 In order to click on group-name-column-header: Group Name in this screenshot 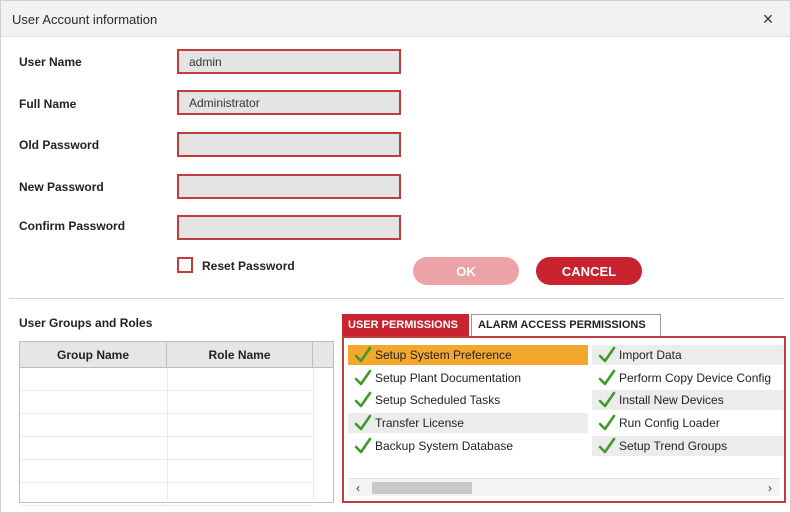, I will do `click(93, 355)`.